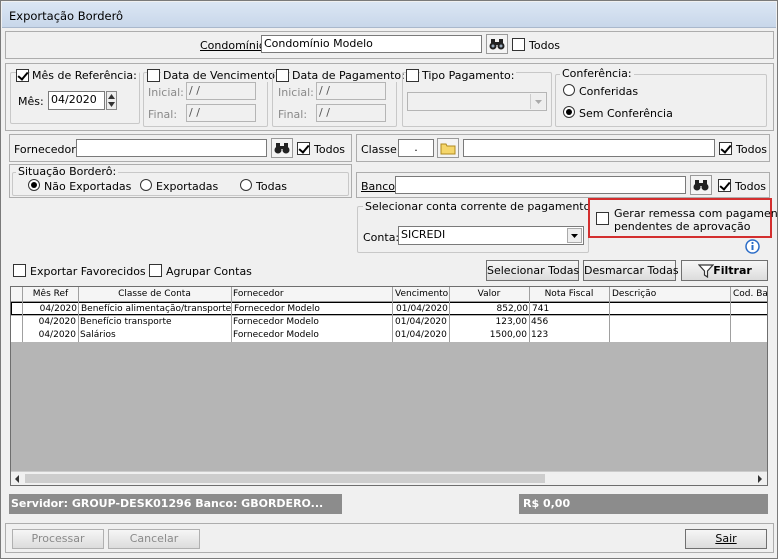 The height and width of the screenshot is (559, 778). What do you see at coordinates (19, 270) in the screenshot?
I see `exportar-favorecidos-checkbox` at bounding box center [19, 270].